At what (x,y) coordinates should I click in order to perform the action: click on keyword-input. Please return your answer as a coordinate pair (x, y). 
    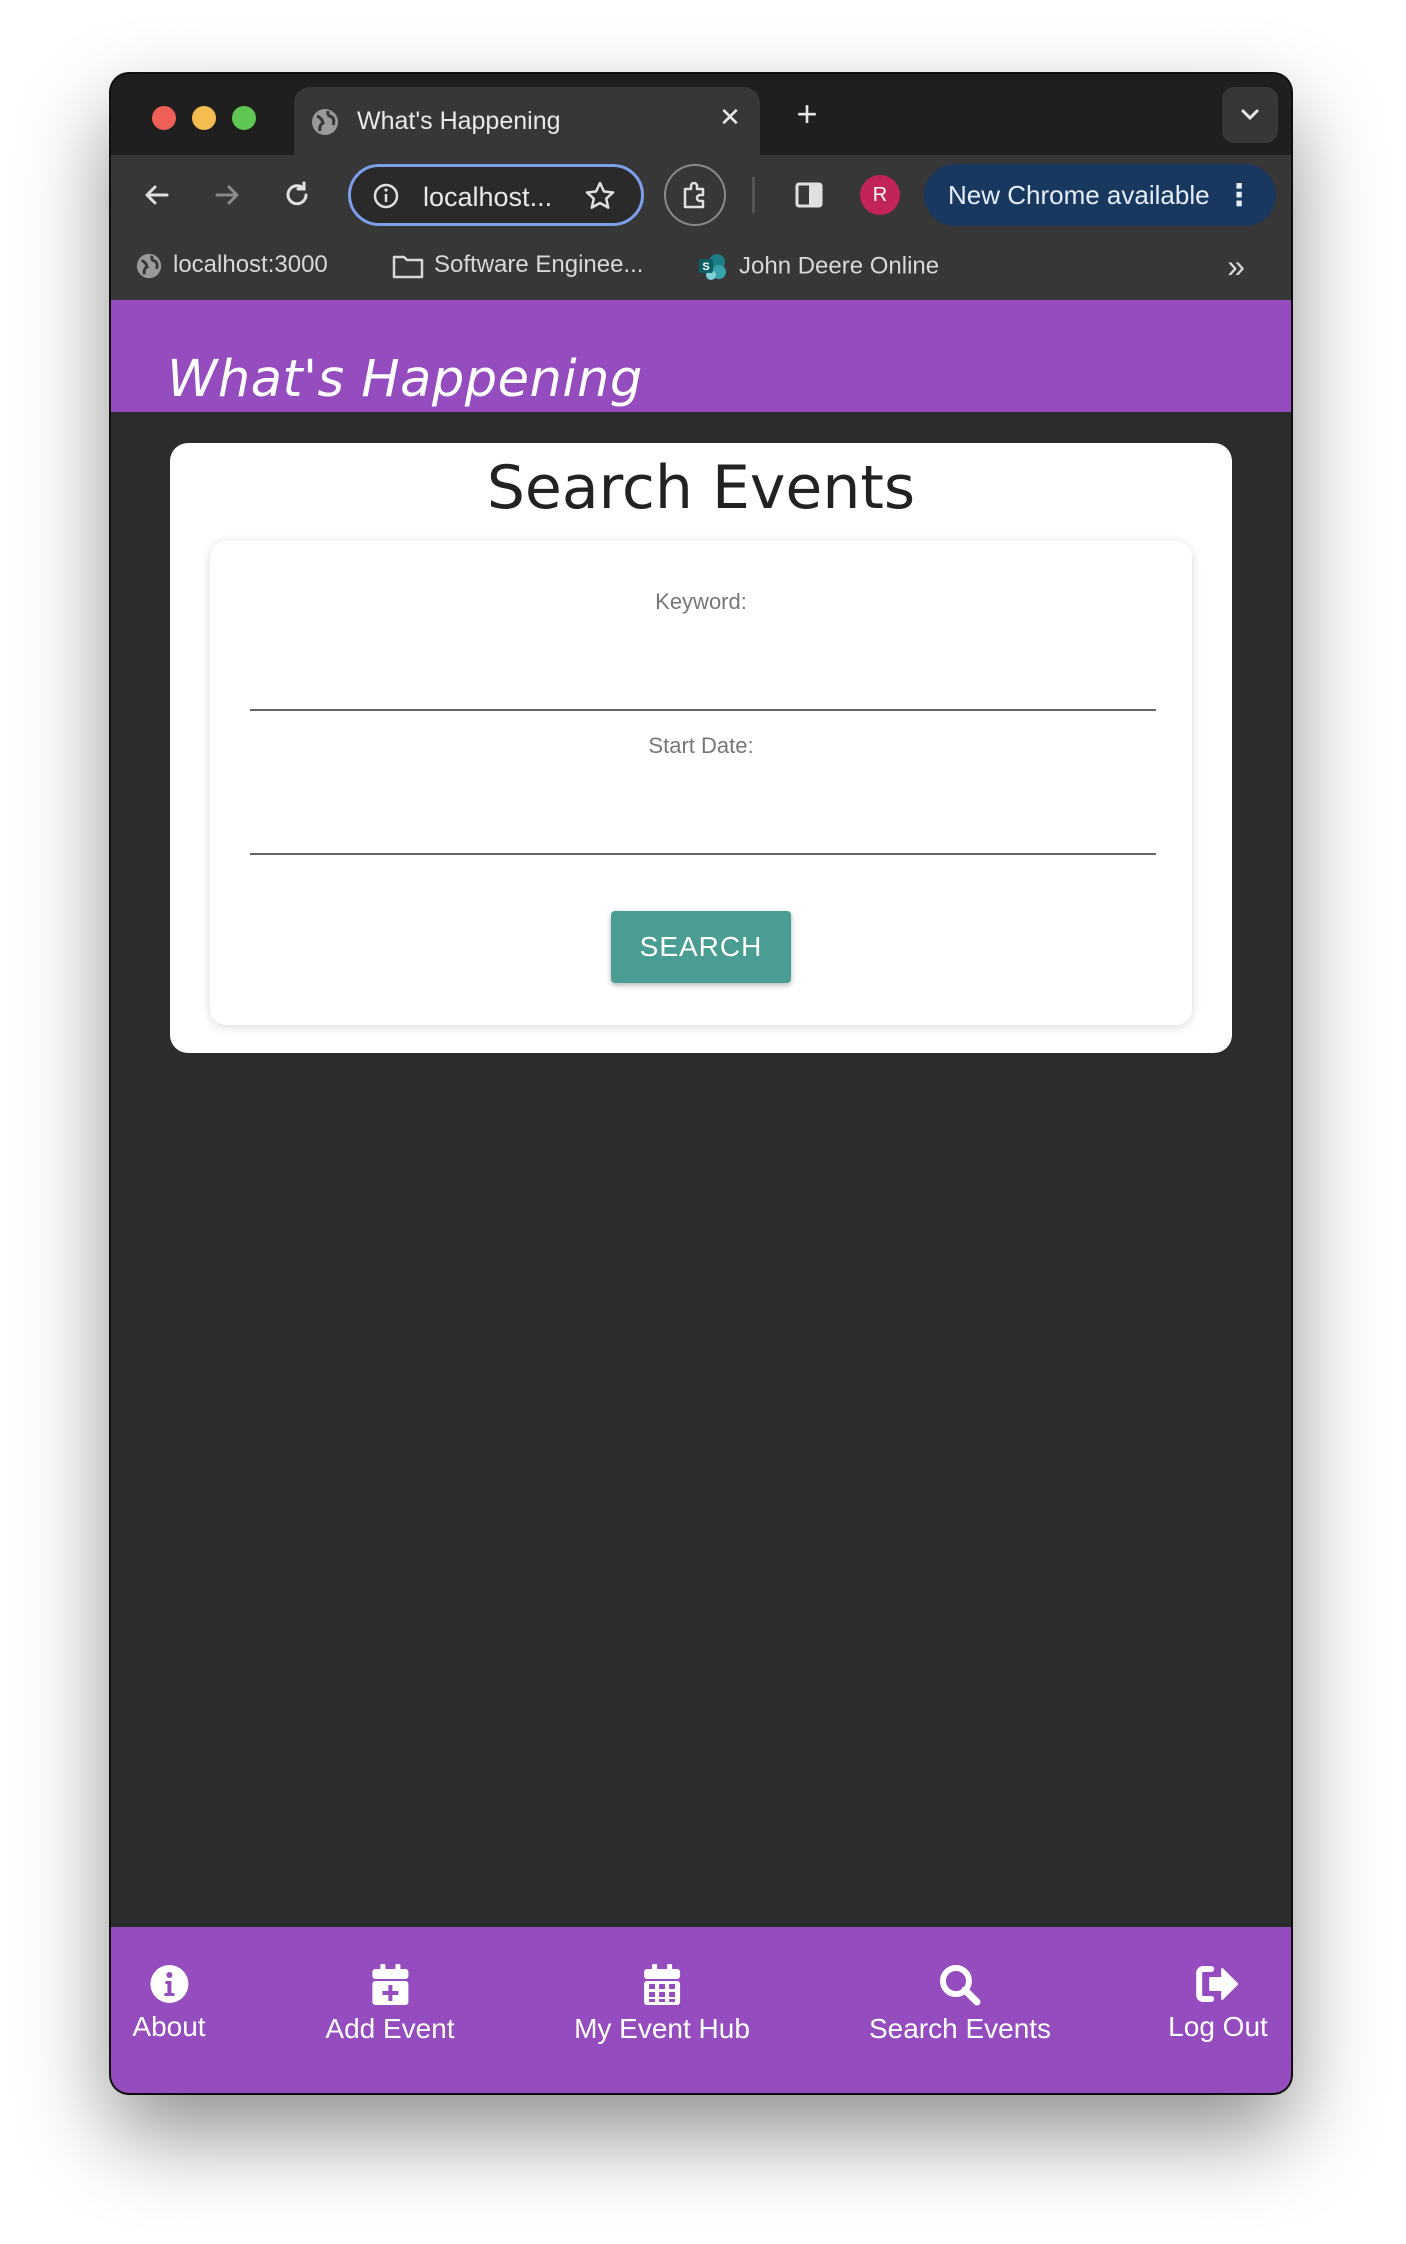
    Looking at the image, I should click on (703, 684).